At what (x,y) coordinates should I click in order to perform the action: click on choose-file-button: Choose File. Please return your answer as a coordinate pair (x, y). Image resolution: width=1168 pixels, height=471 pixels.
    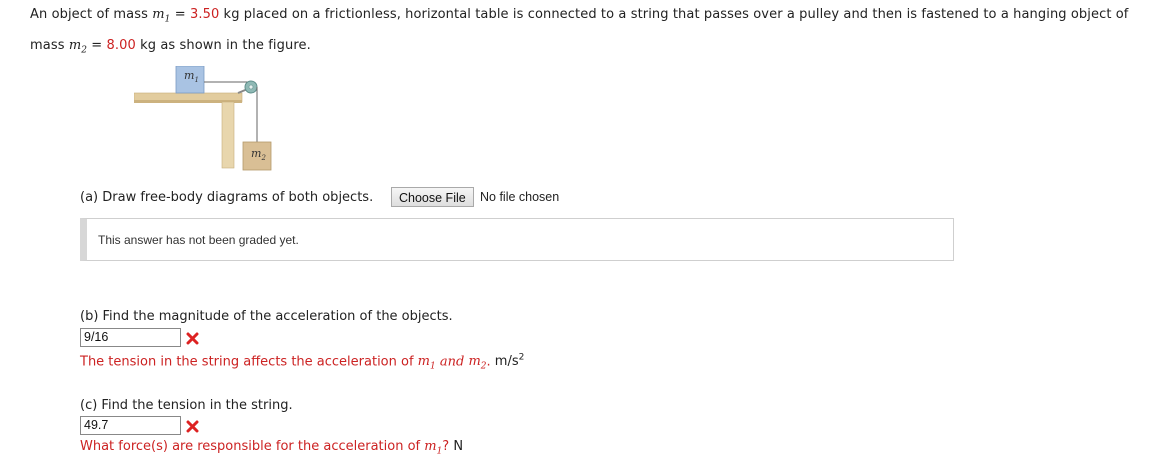
    Looking at the image, I should click on (432, 197).